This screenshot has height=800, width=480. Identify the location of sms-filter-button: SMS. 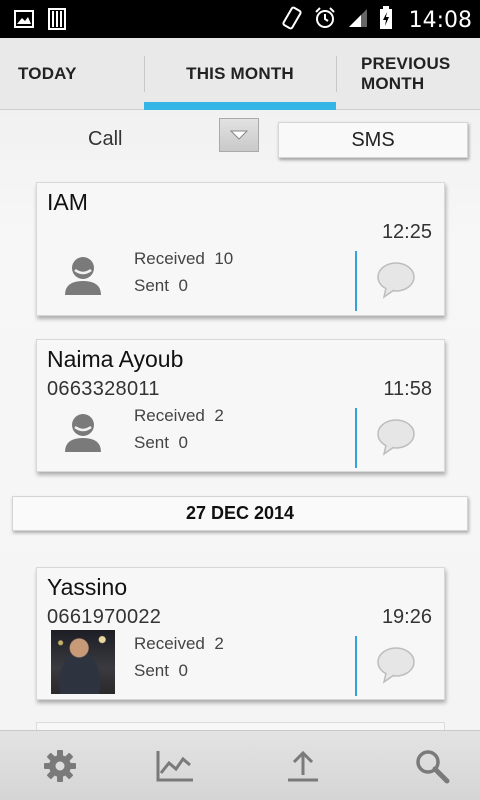
(373, 140).